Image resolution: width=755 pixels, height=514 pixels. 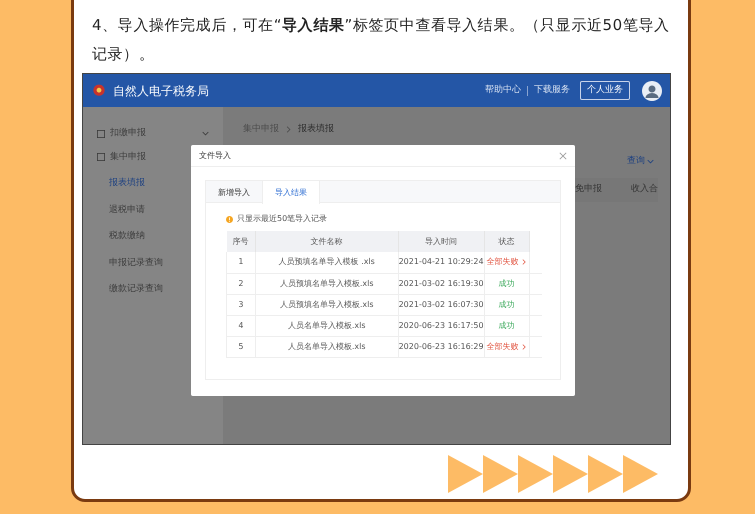 What do you see at coordinates (503, 91) in the screenshot?
I see `header-link: 帮助中心` at bounding box center [503, 91].